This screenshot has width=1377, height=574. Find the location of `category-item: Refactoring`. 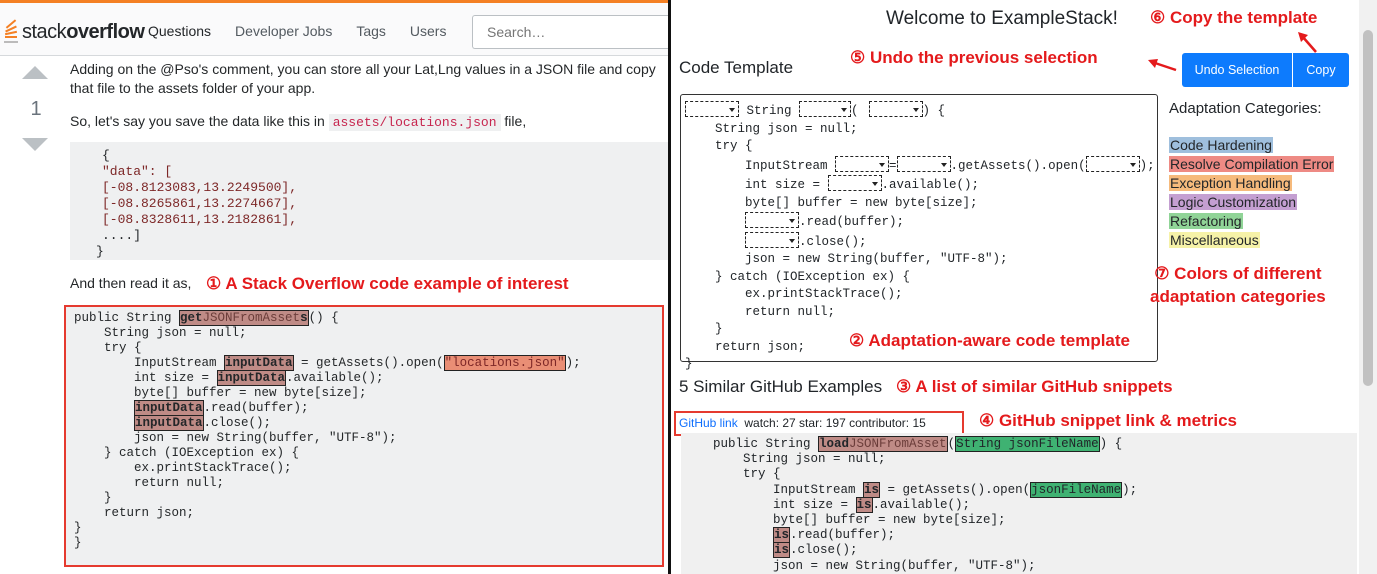

category-item: Refactoring is located at coordinates (1251, 221).